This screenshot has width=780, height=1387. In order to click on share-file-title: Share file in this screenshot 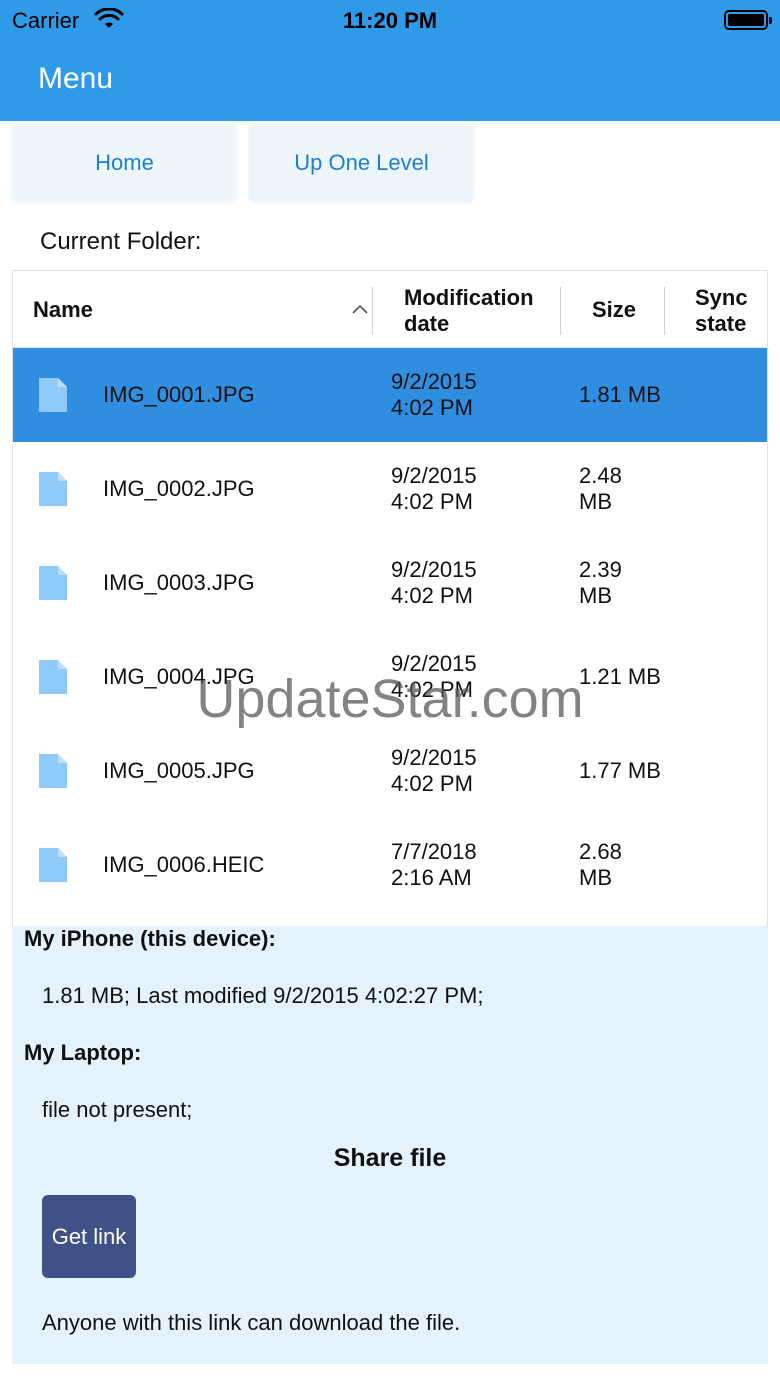, I will do `click(390, 1158)`.